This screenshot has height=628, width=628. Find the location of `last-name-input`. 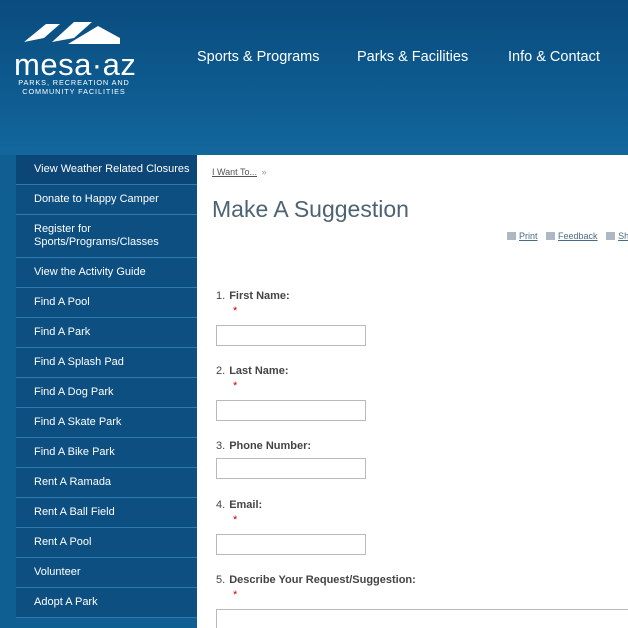

last-name-input is located at coordinates (291, 410).